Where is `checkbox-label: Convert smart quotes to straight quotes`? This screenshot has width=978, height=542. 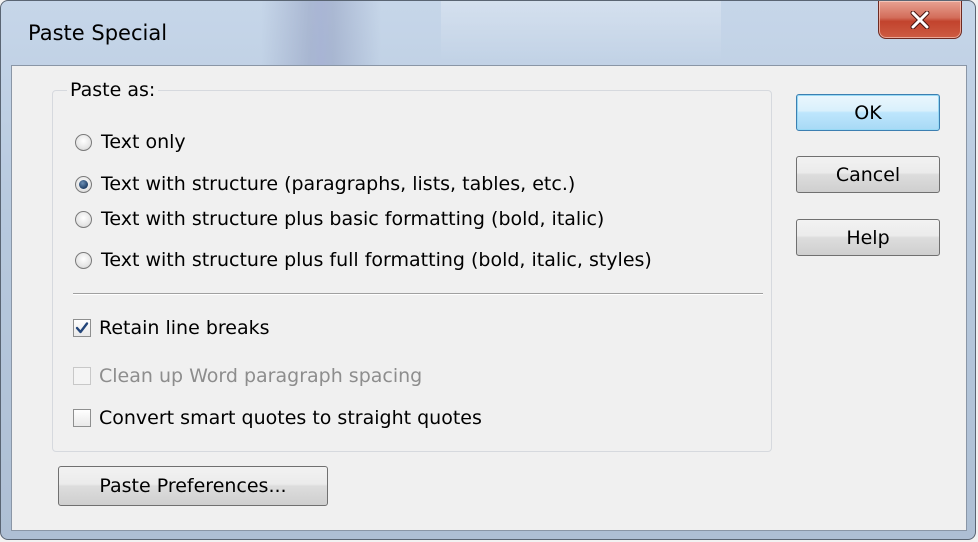 checkbox-label: Convert smart quotes to straight quotes is located at coordinates (290, 418).